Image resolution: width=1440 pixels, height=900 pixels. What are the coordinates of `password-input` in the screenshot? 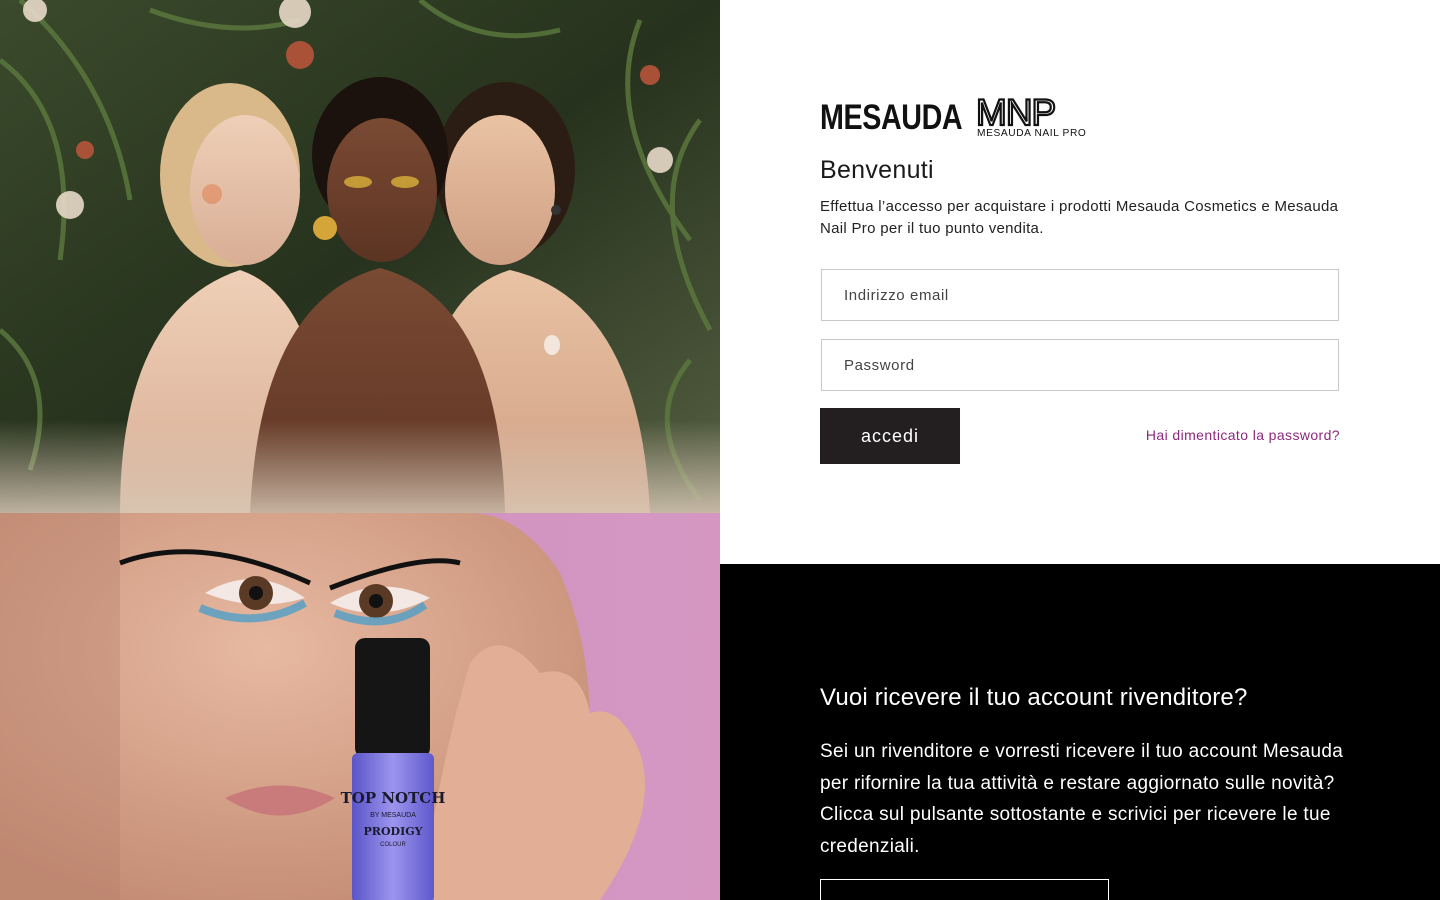 It's located at (1080, 365).